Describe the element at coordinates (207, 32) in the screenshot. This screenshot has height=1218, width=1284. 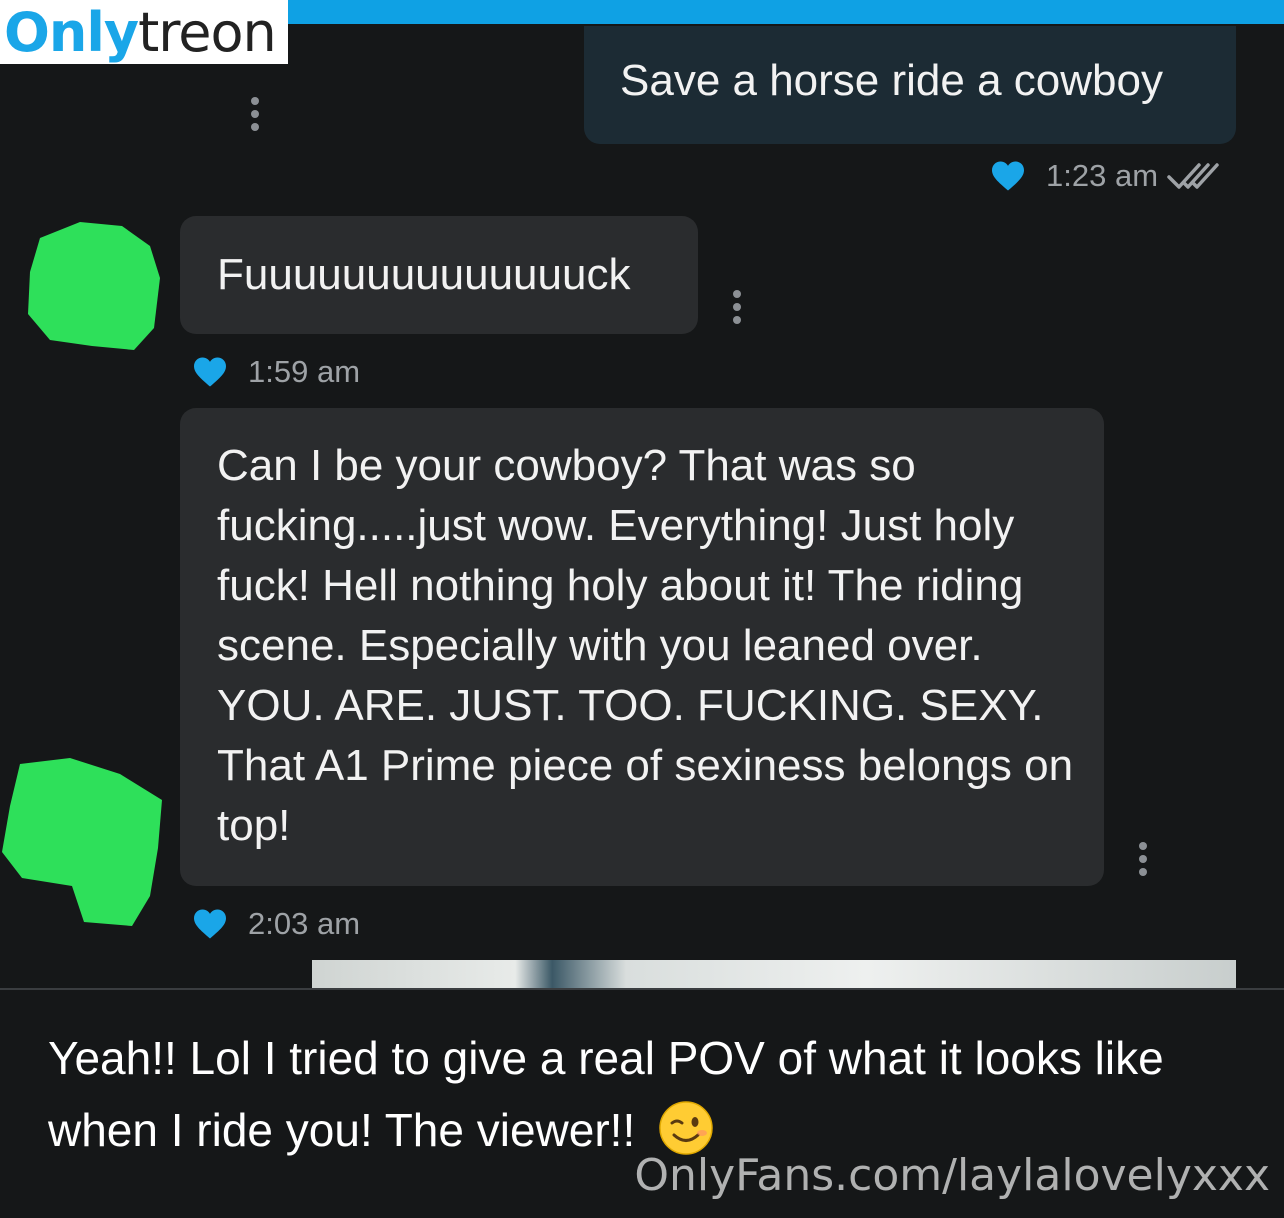
I see `logo-treon-text: treon` at that location.